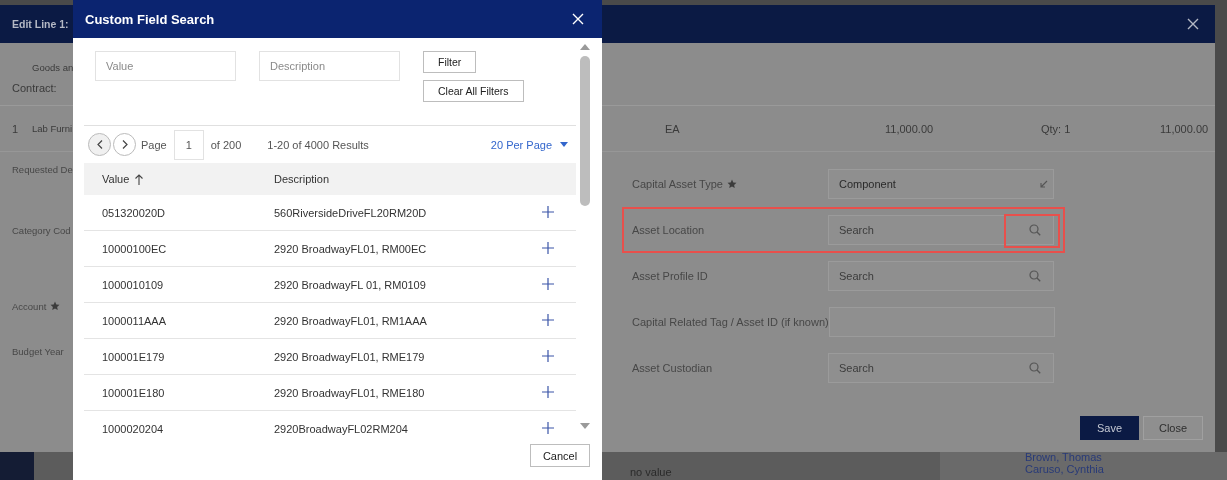 The height and width of the screenshot is (480, 1227). I want to click on close-icon, so click(1193, 24).